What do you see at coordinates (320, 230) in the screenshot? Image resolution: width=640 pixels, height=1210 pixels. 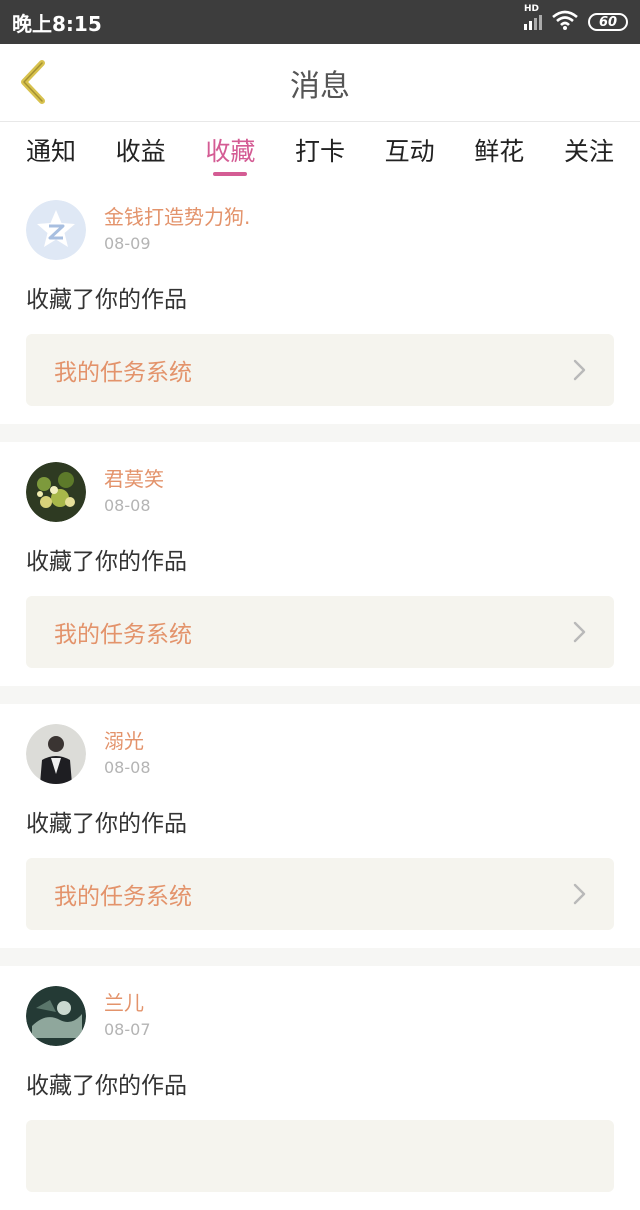 I see `user-row: 金钱打造势力狗. 08-09` at bounding box center [320, 230].